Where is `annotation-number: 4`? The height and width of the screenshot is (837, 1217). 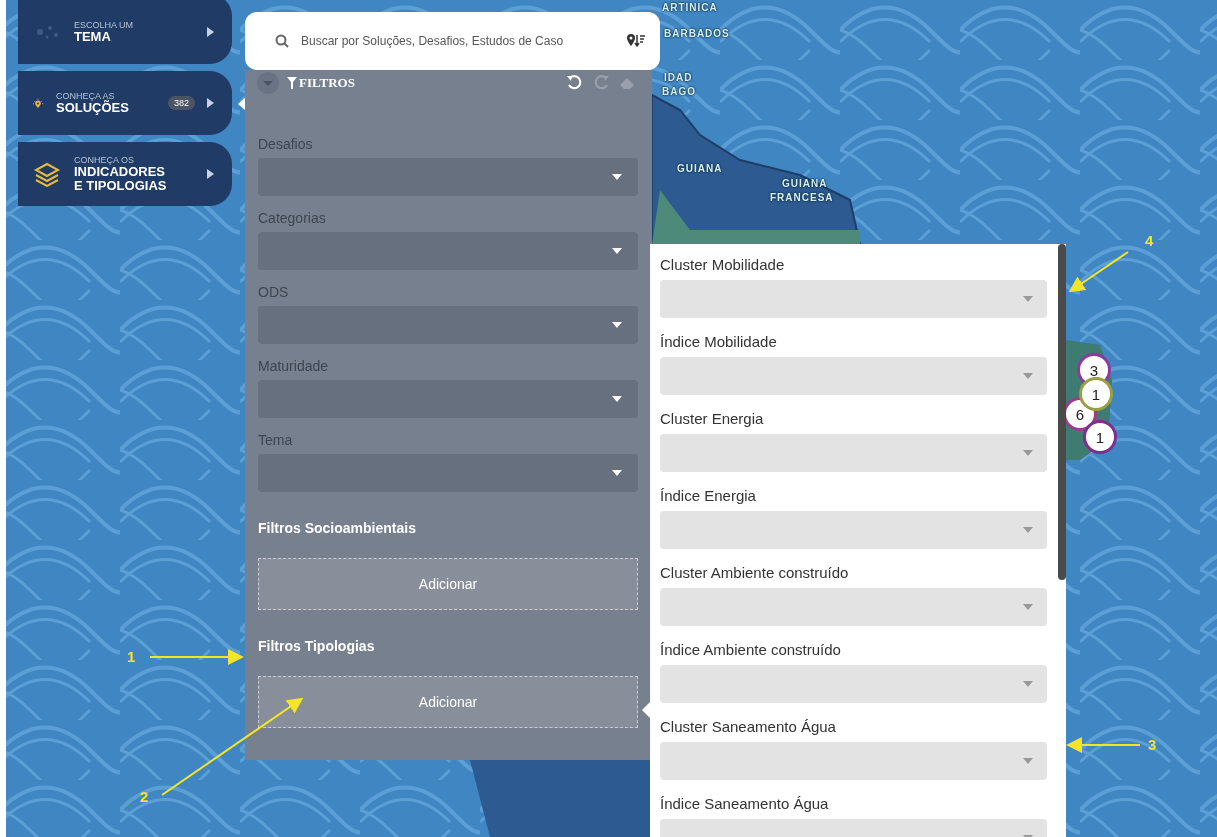
annotation-number: 4 is located at coordinates (1149, 240).